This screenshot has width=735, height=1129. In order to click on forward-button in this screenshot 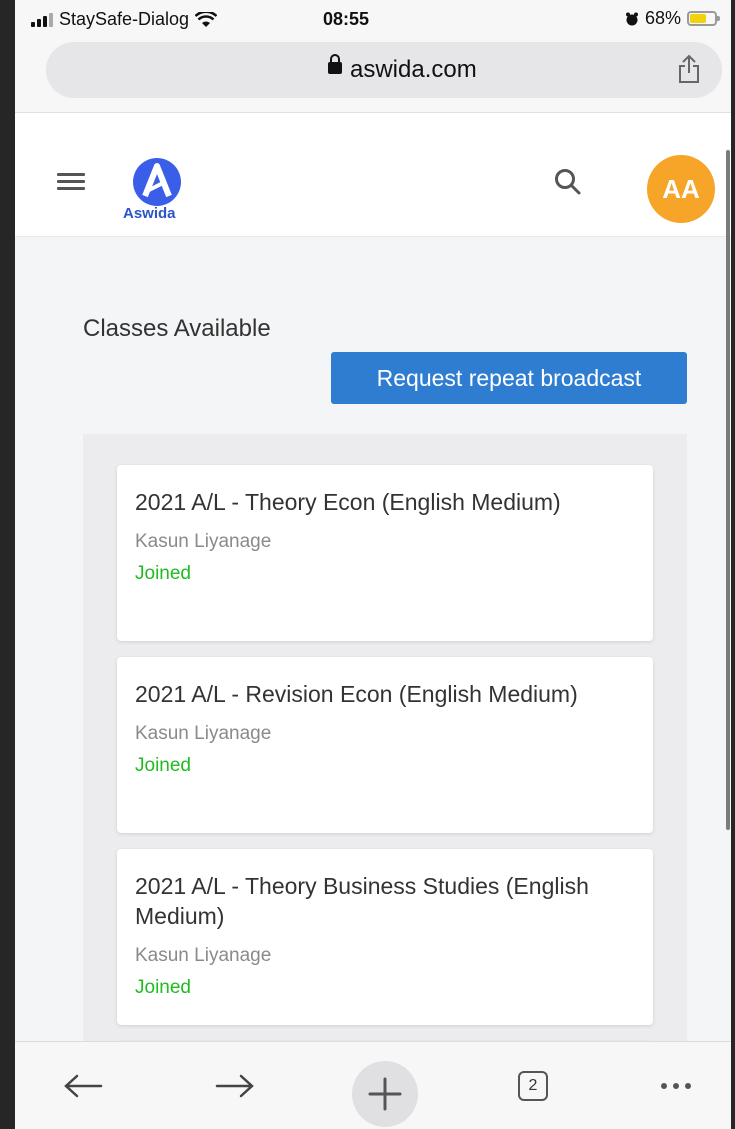, I will do `click(235, 1085)`.